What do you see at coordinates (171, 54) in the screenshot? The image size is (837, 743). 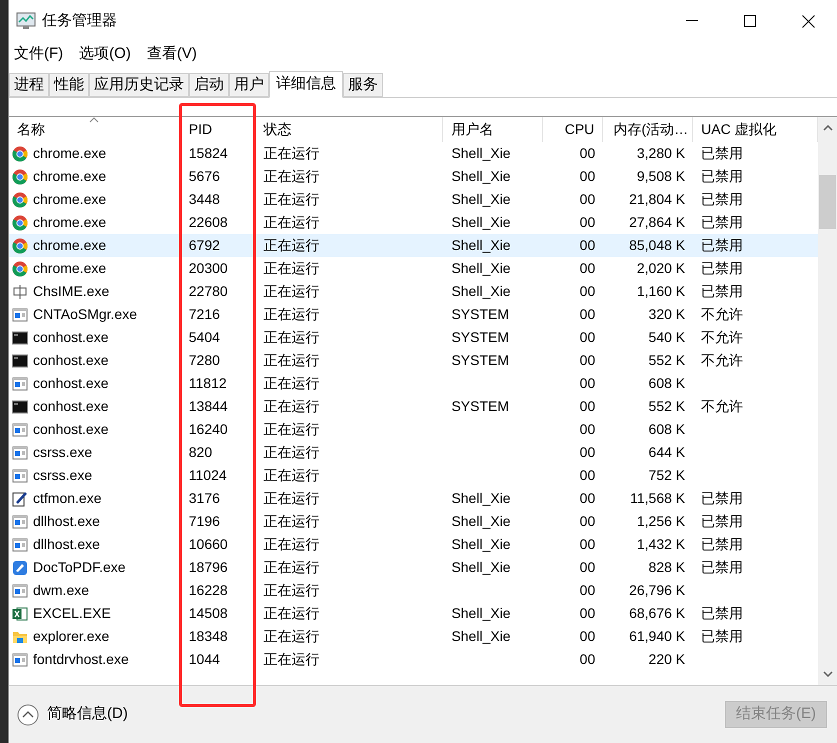 I see `menu-item: 查看(V)` at bounding box center [171, 54].